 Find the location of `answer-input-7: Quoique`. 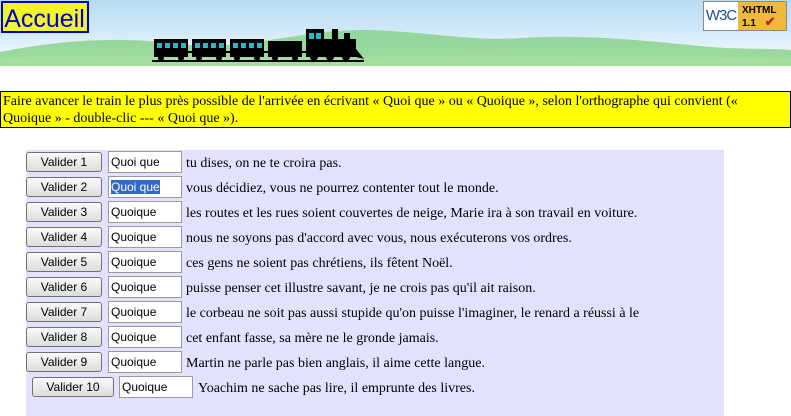

answer-input-7: Quoique is located at coordinates (145, 312).